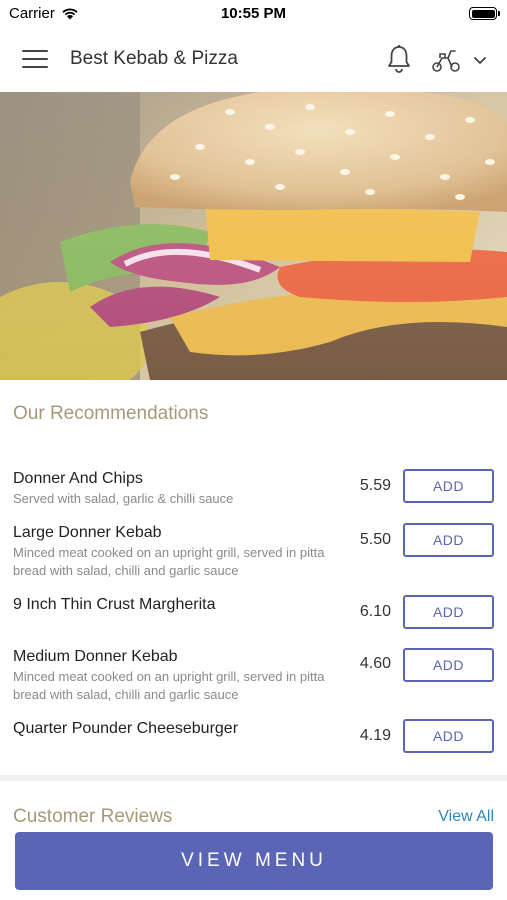 This screenshot has width=507, height=900. What do you see at coordinates (375, 735) in the screenshot?
I see `item-price: 4.19` at bounding box center [375, 735].